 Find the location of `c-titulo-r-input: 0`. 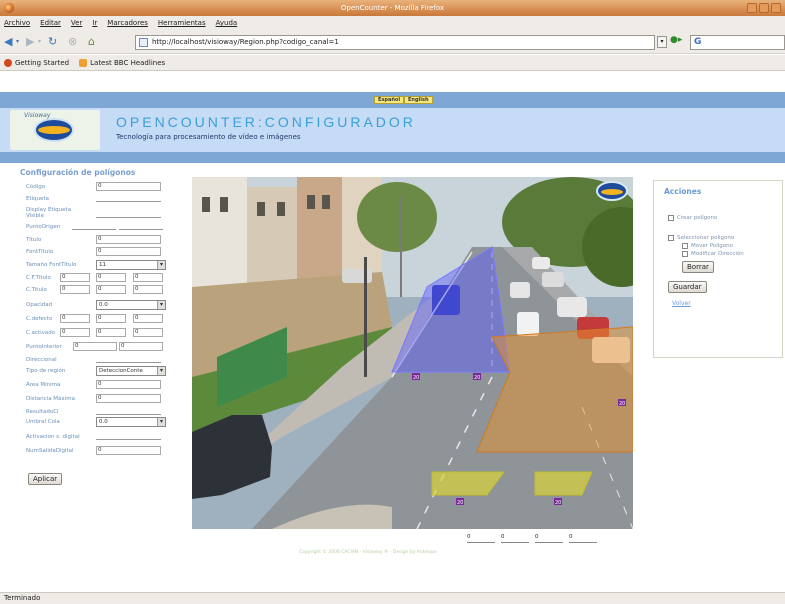

c-titulo-r-input: 0 is located at coordinates (75, 289).